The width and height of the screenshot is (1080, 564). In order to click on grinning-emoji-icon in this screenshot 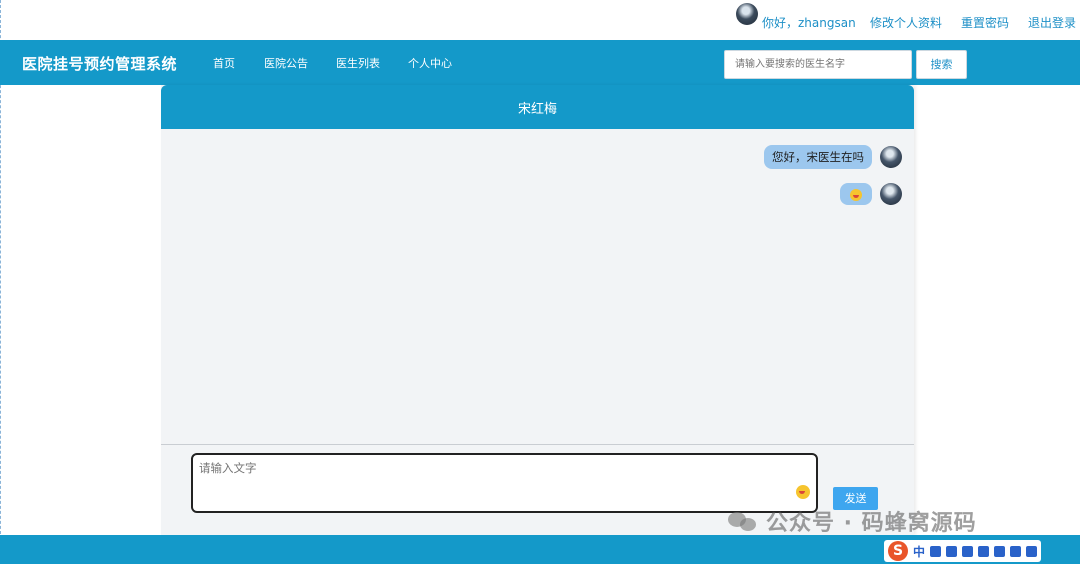, I will do `click(856, 194)`.